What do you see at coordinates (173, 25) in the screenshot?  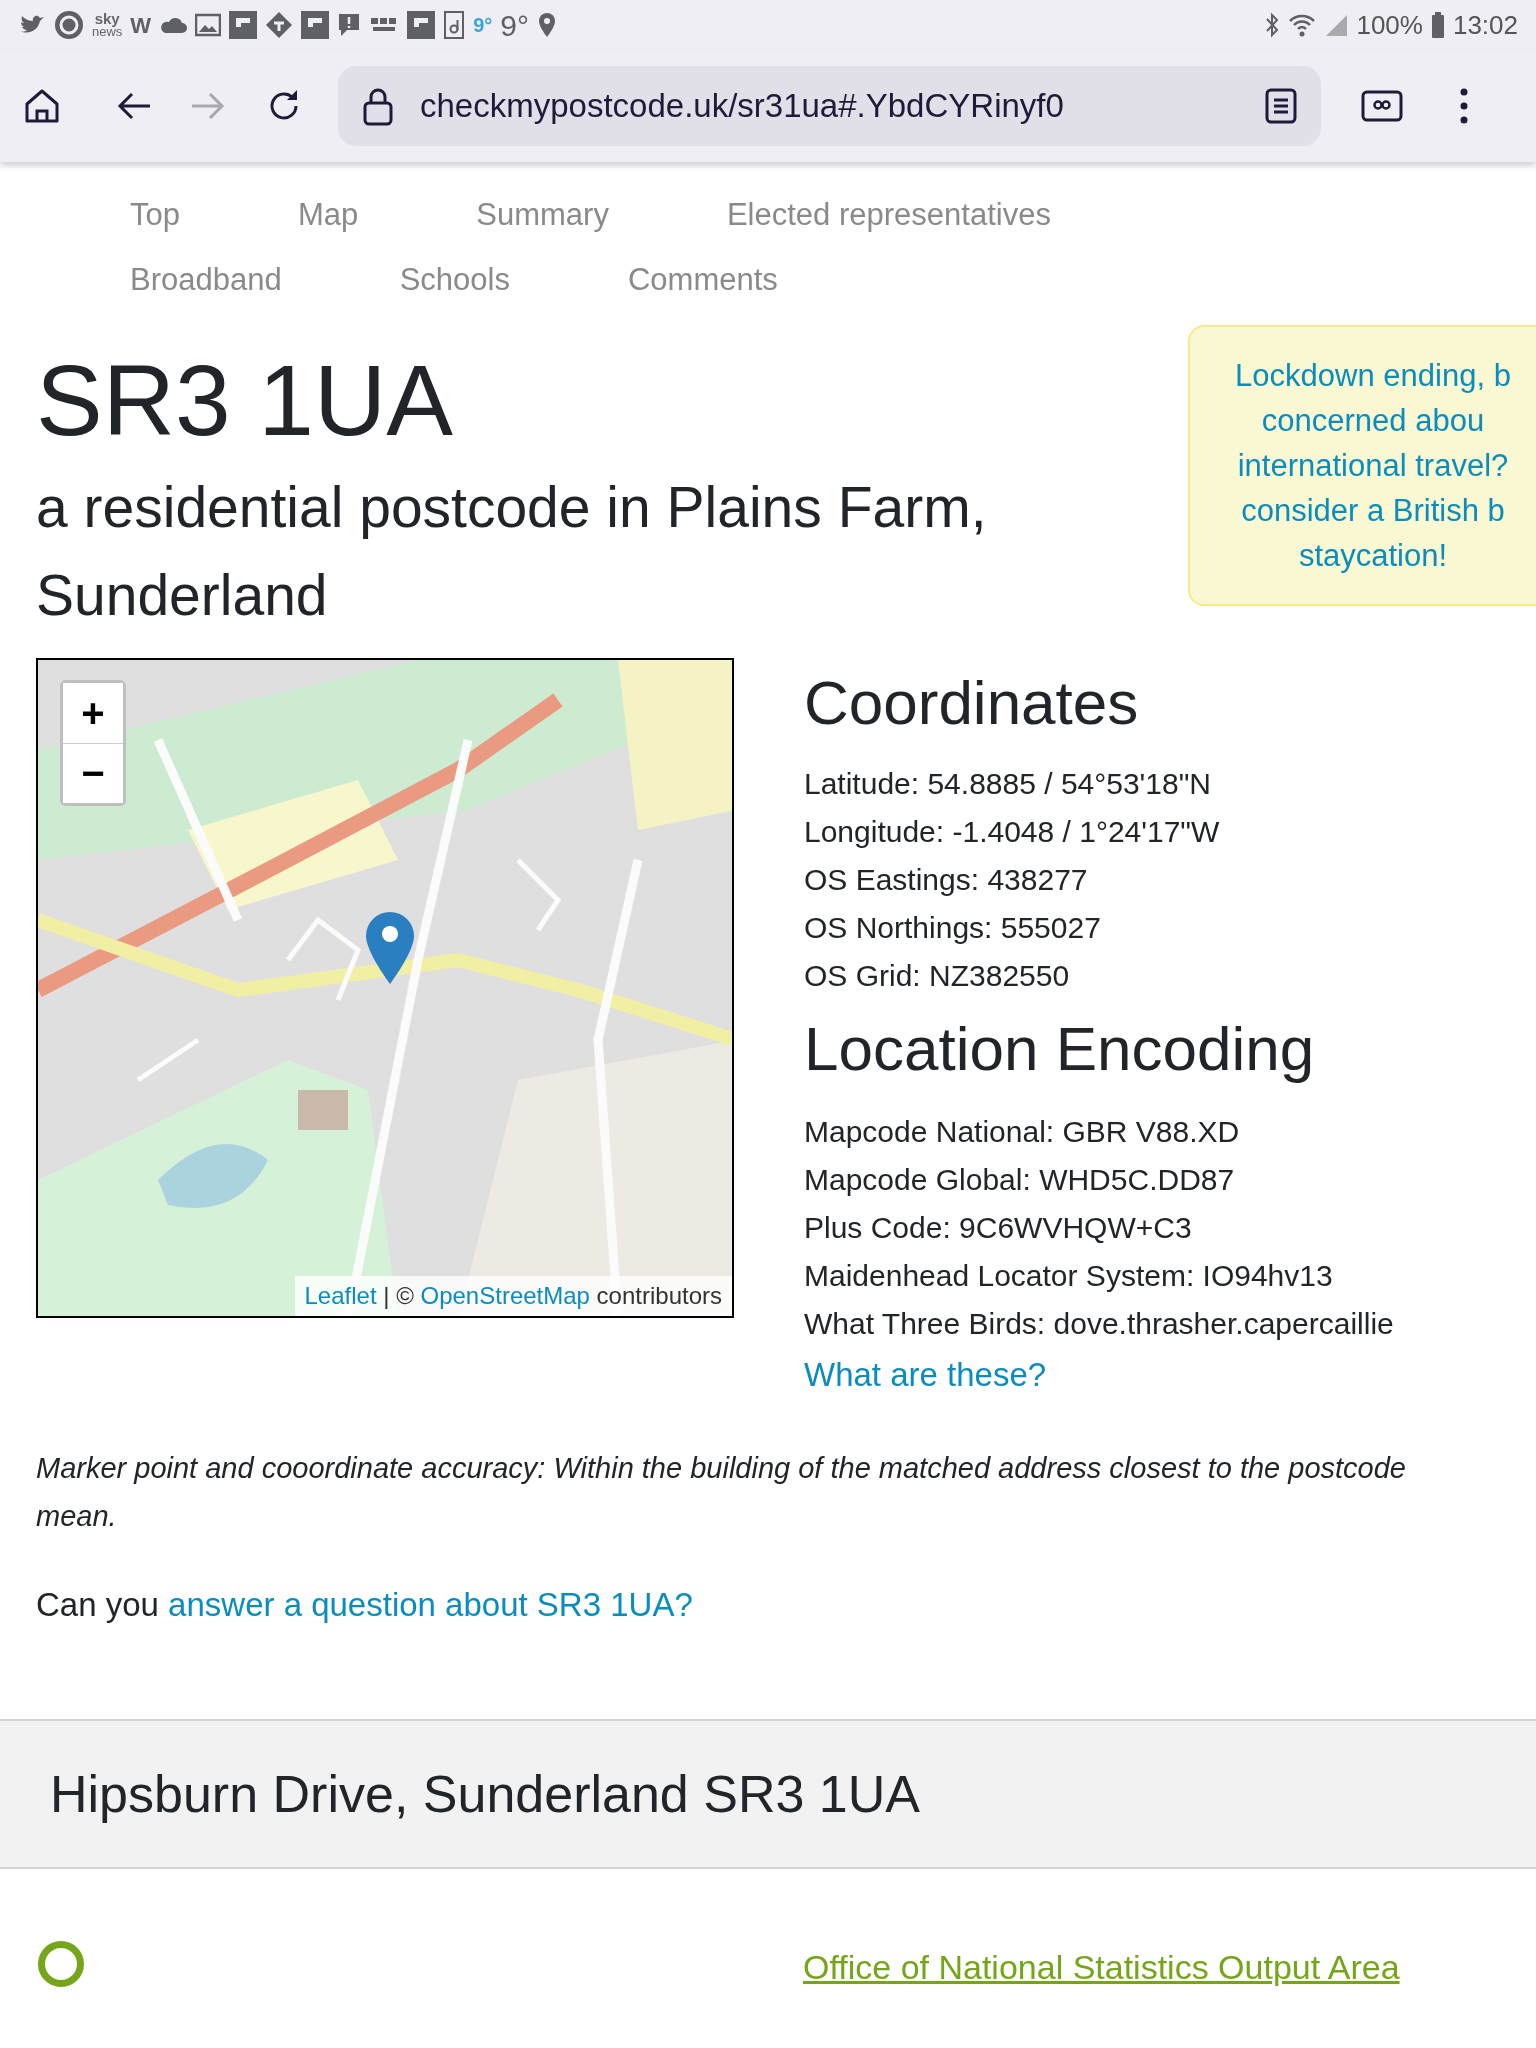 I see `cloud-icon` at bounding box center [173, 25].